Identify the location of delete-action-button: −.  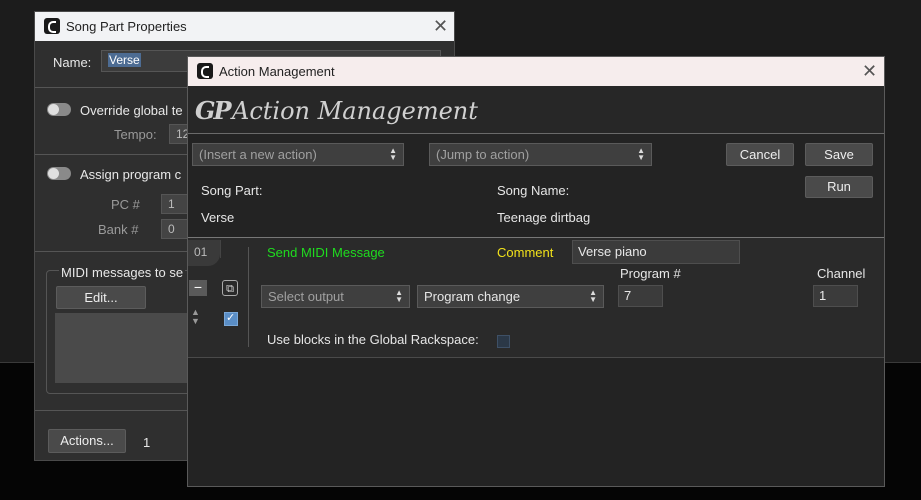
(198, 288).